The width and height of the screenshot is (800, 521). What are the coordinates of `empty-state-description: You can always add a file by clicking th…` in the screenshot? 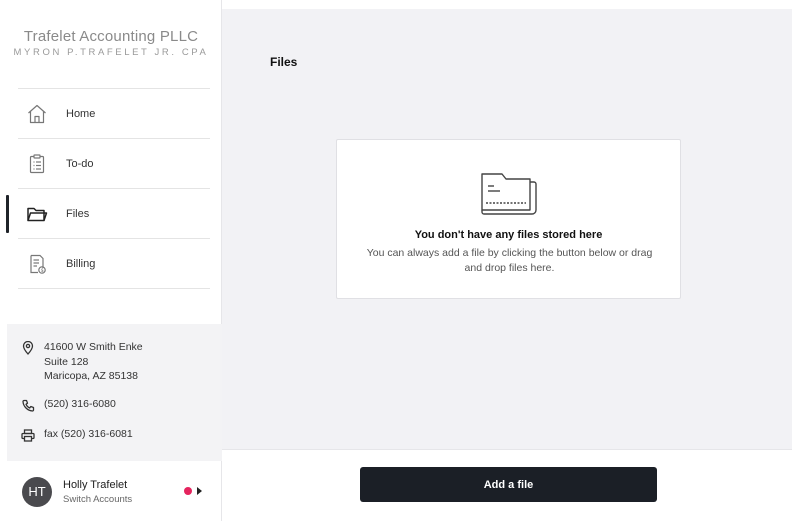 It's located at (509, 260).